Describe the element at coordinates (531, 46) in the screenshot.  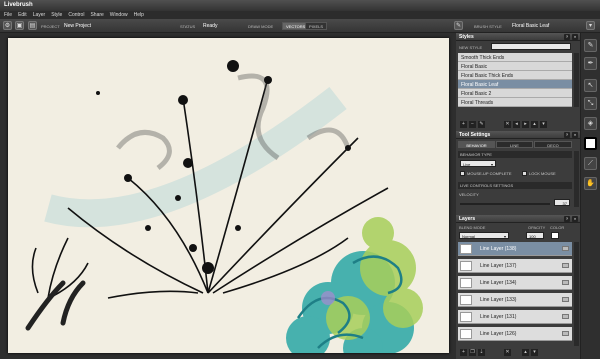
I see `new-style-input` at that location.